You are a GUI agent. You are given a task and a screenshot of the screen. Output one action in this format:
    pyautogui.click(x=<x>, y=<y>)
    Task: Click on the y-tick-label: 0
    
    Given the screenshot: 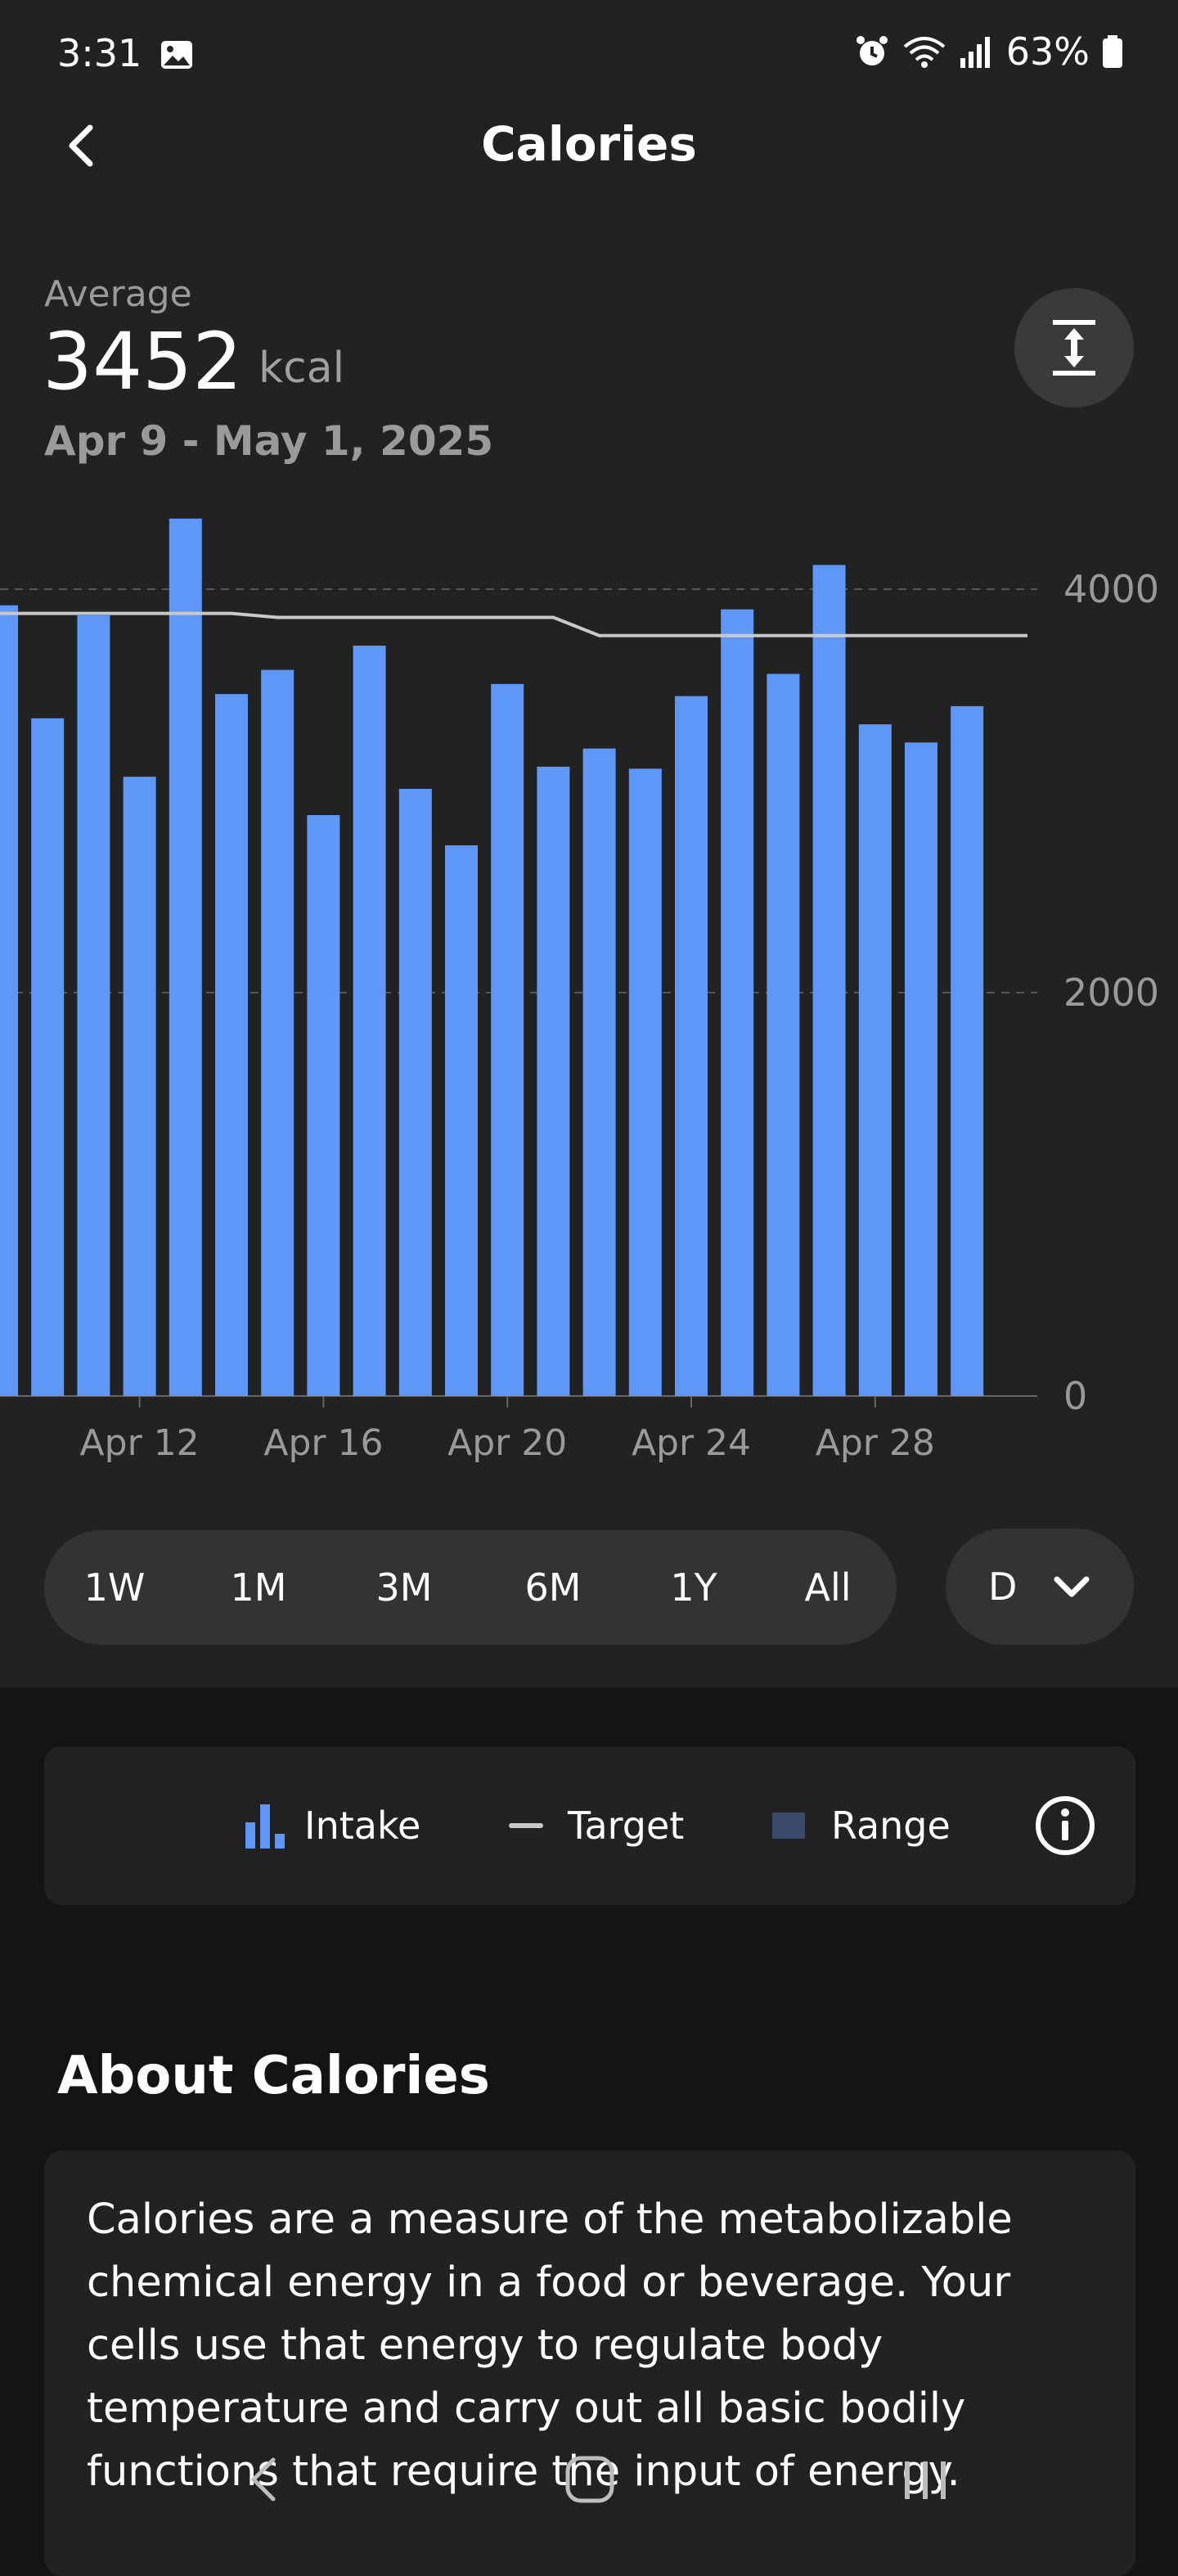 What is the action you would take?
    pyautogui.click(x=1075, y=1396)
    